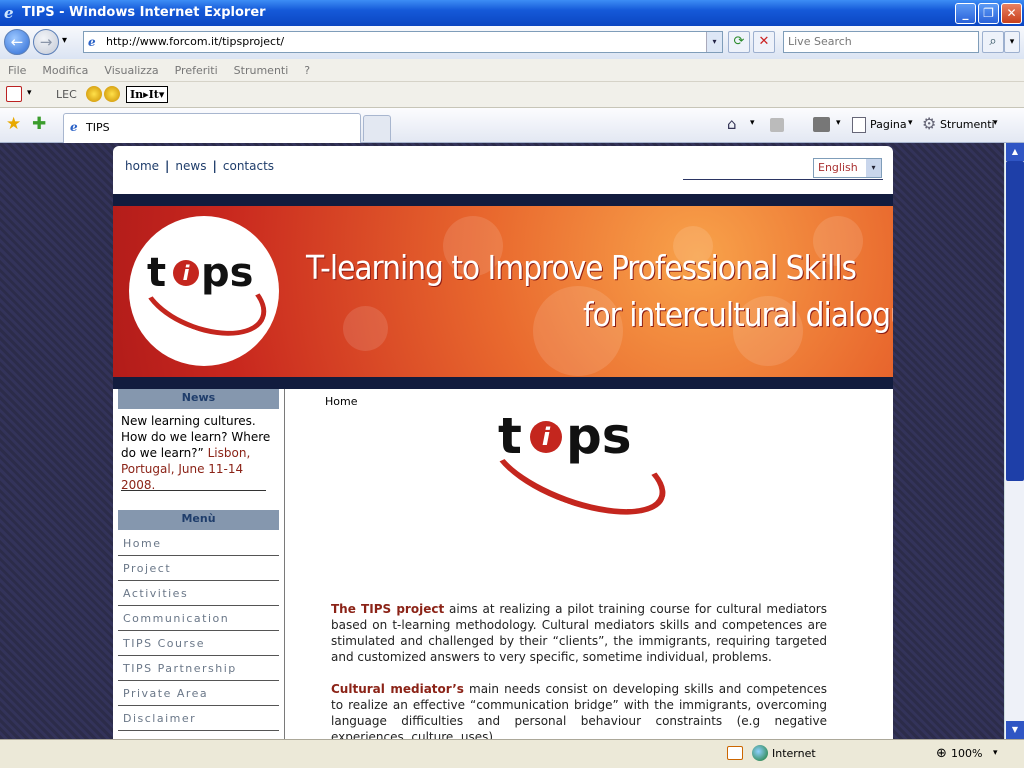 This screenshot has width=1024, height=768. Describe the element at coordinates (714, 42) in the screenshot. I see `address-dropdown-icon: ▾` at that location.